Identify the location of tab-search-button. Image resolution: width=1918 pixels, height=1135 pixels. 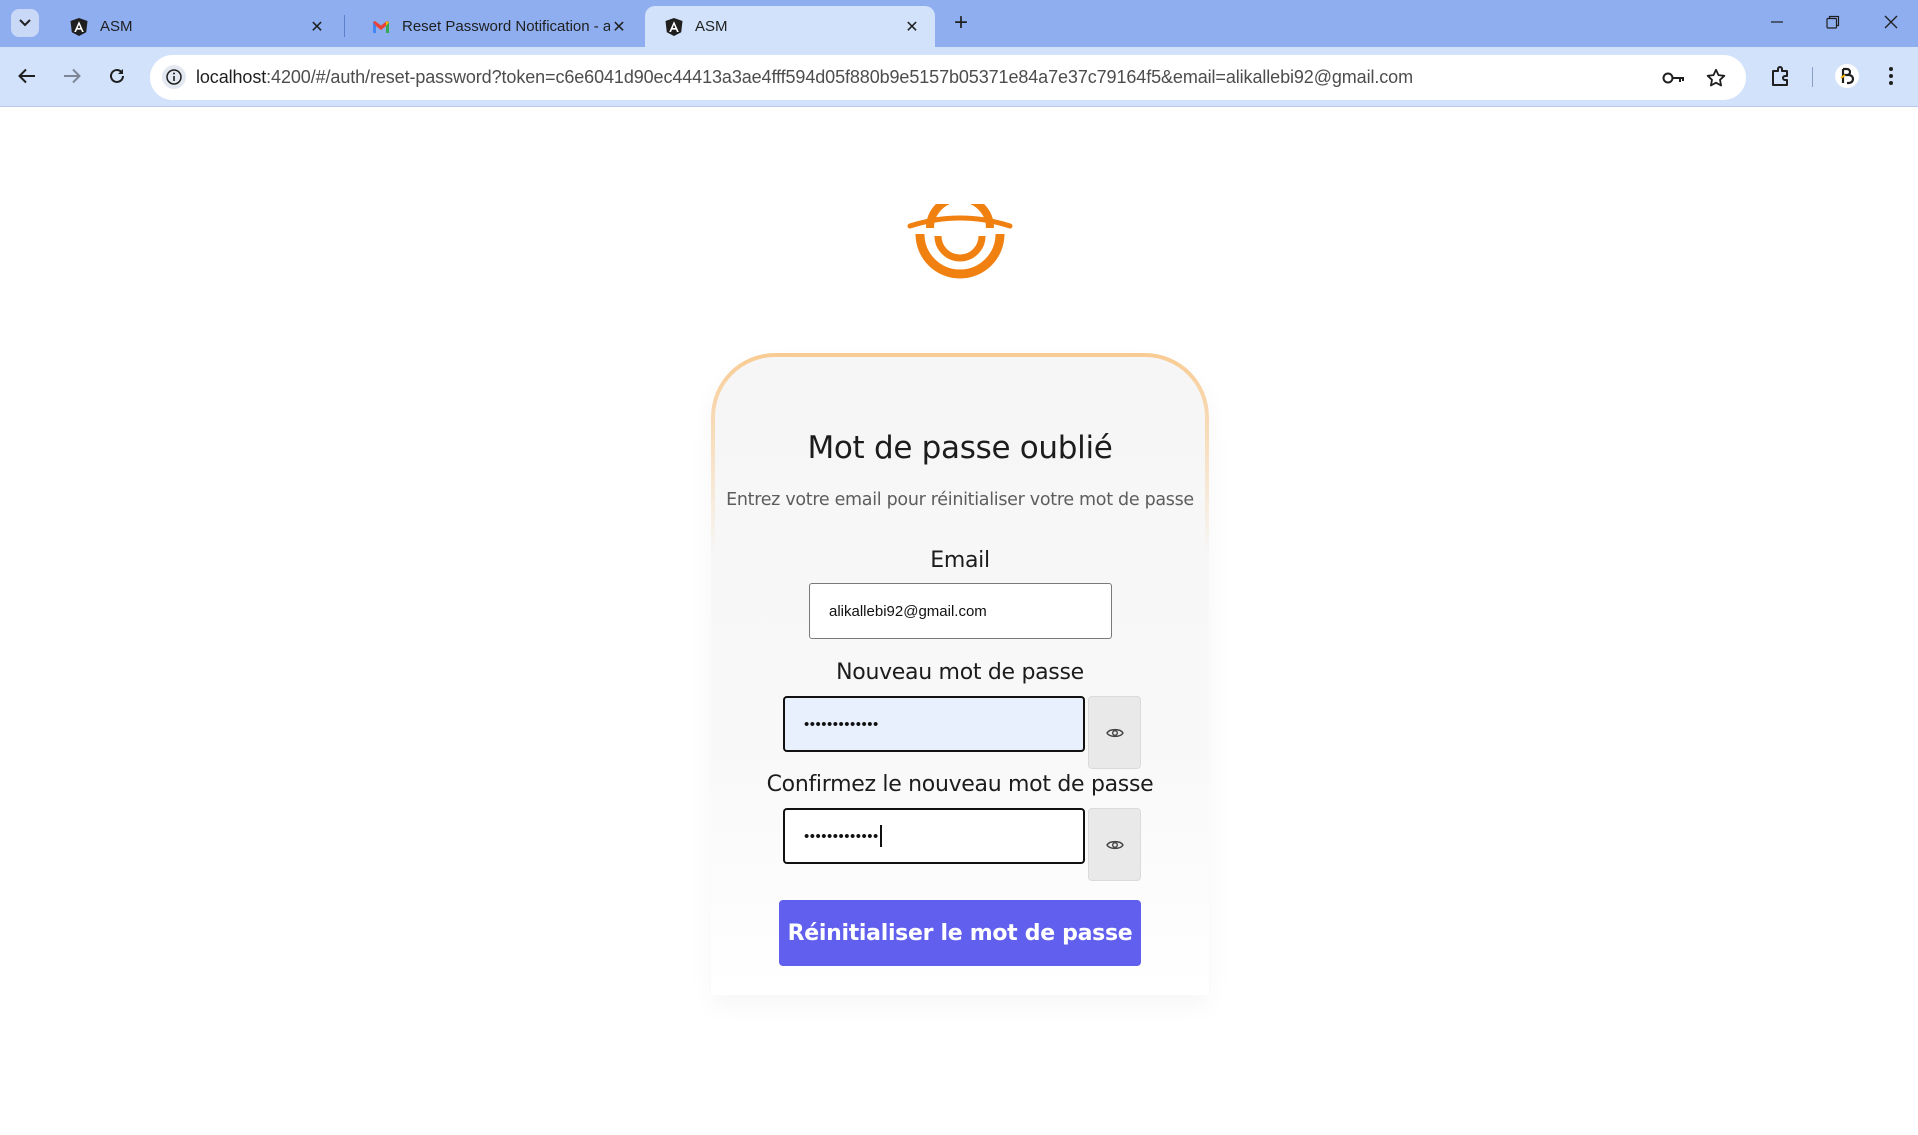
(25, 23).